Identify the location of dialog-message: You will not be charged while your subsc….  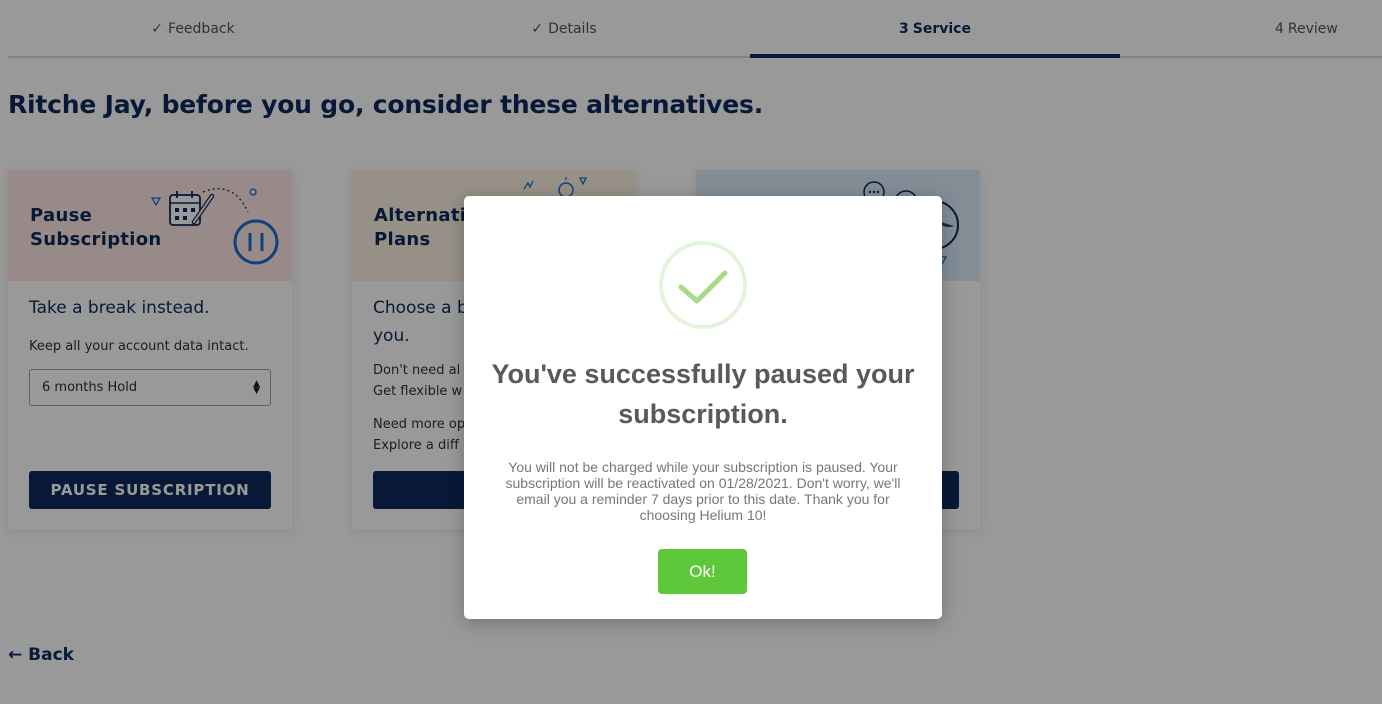
(703, 491).